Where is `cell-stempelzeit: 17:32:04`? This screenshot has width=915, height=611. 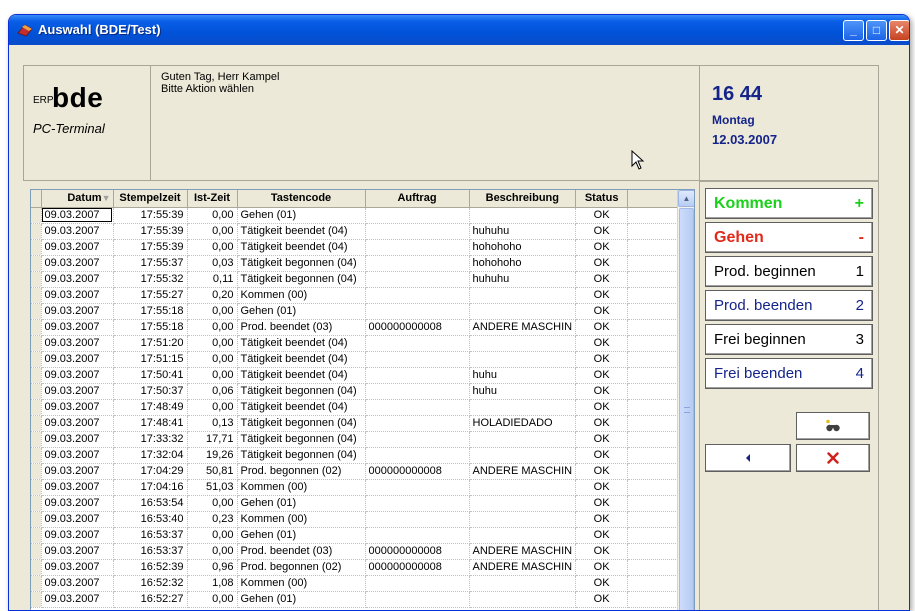
cell-stempelzeit: 17:32:04 is located at coordinates (150, 455).